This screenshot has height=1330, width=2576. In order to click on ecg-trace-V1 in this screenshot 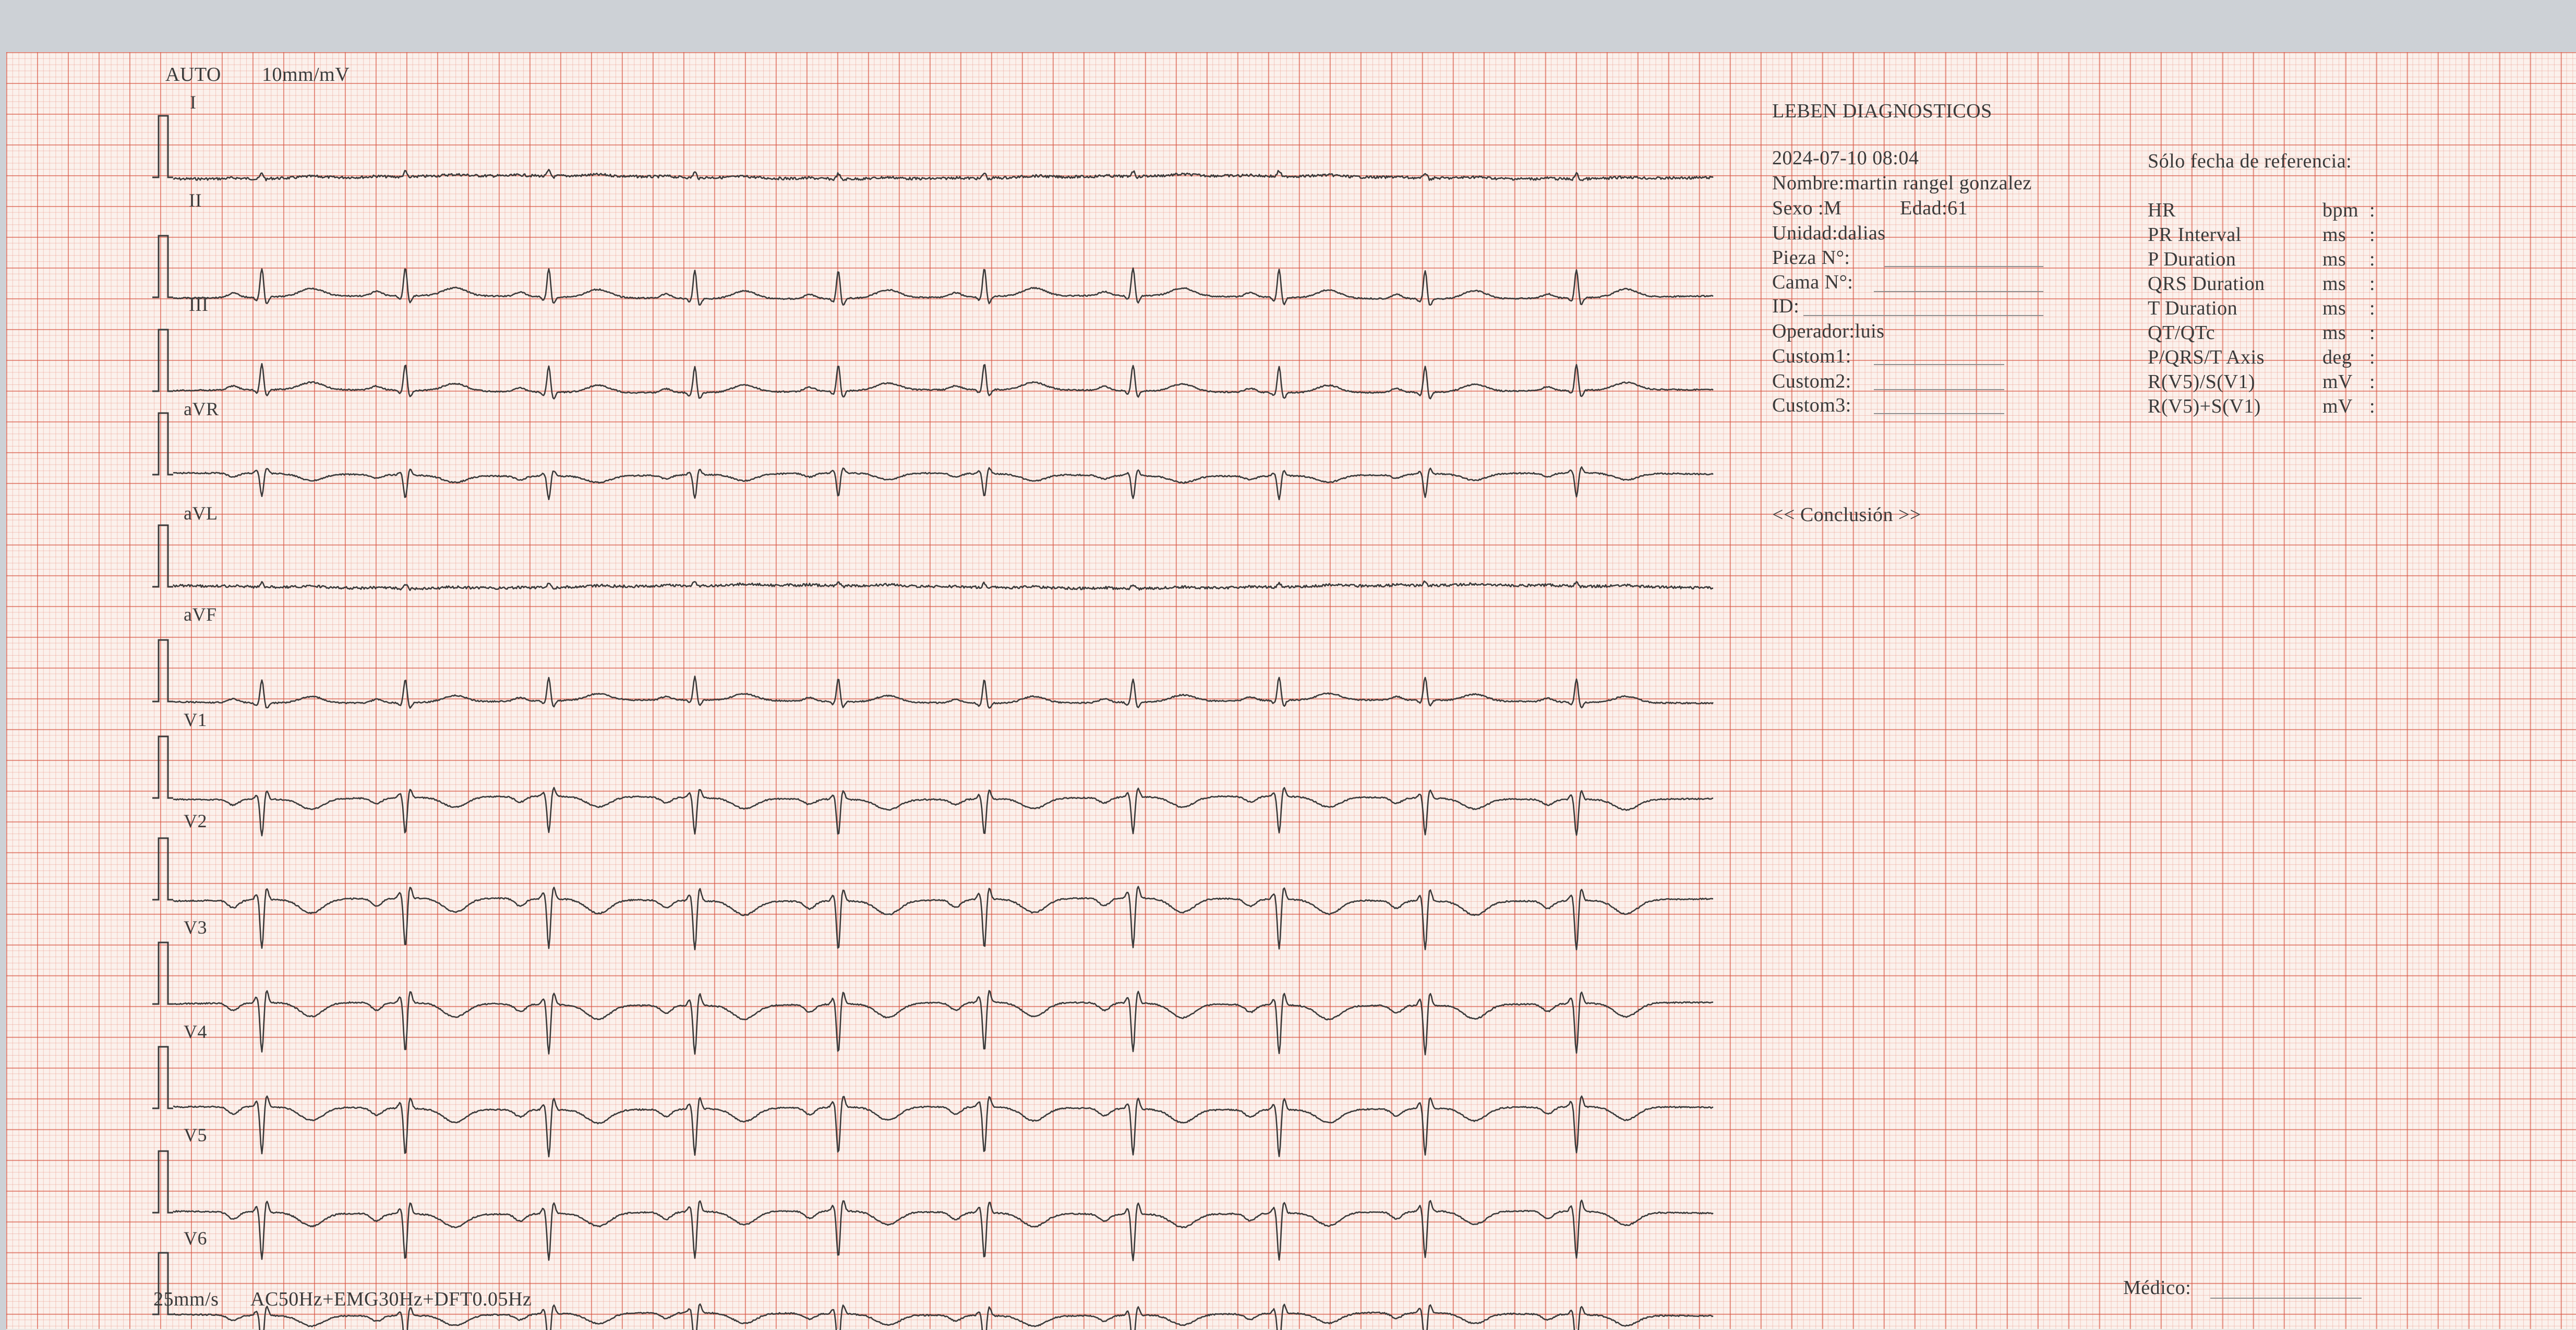, I will do `click(943, 812)`.